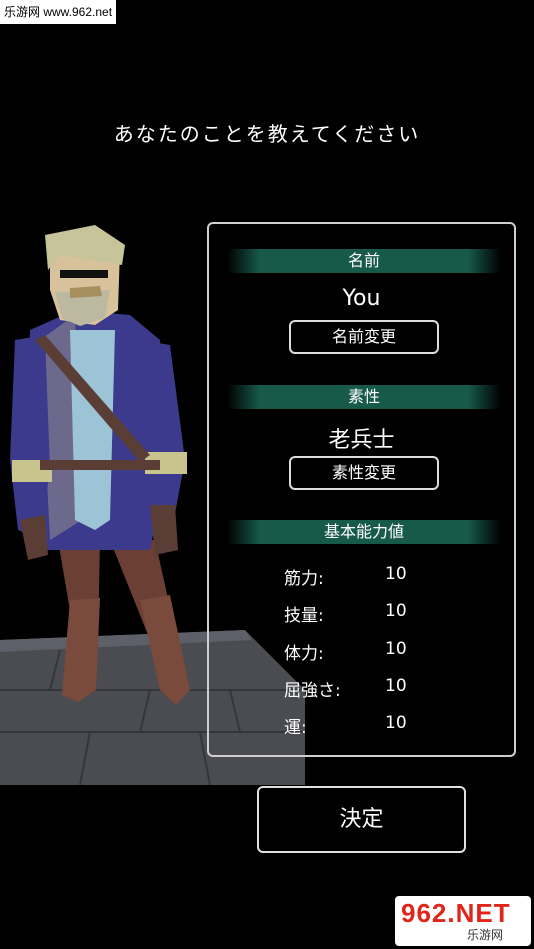 This screenshot has height=949, width=534. What do you see at coordinates (364, 261) in the screenshot?
I see `name-section-header: 名前` at bounding box center [364, 261].